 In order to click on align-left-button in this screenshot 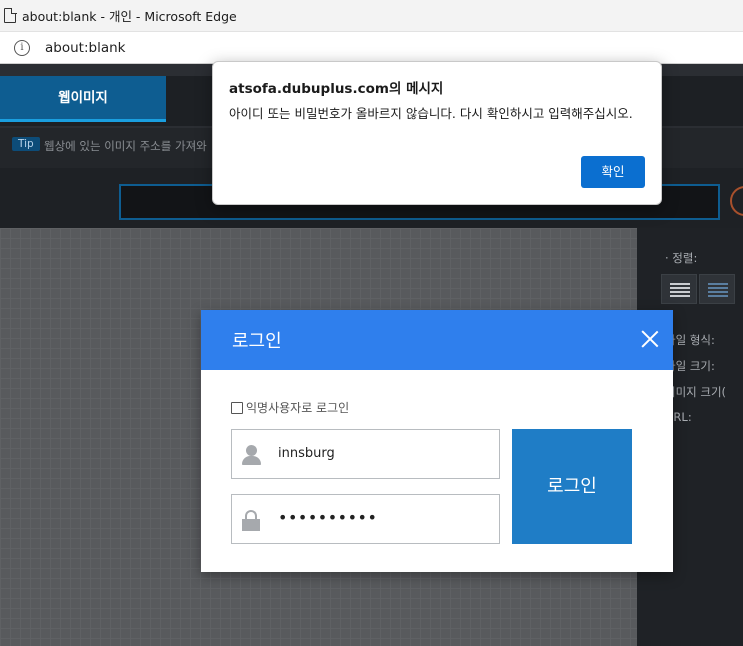, I will do `click(679, 289)`.